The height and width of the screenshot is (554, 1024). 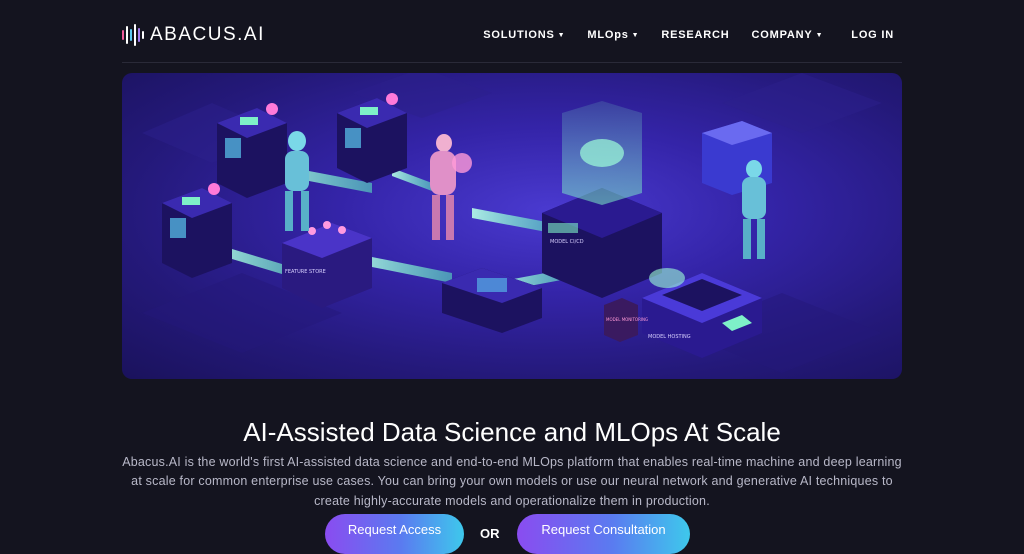 What do you see at coordinates (197, 230) in the screenshot?
I see `server-machine` at bounding box center [197, 230].